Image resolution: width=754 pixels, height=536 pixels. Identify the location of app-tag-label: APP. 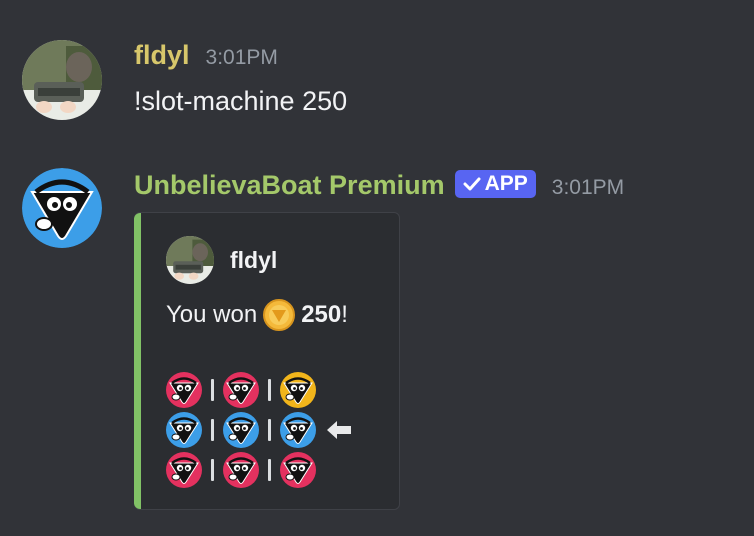
(506, 183).